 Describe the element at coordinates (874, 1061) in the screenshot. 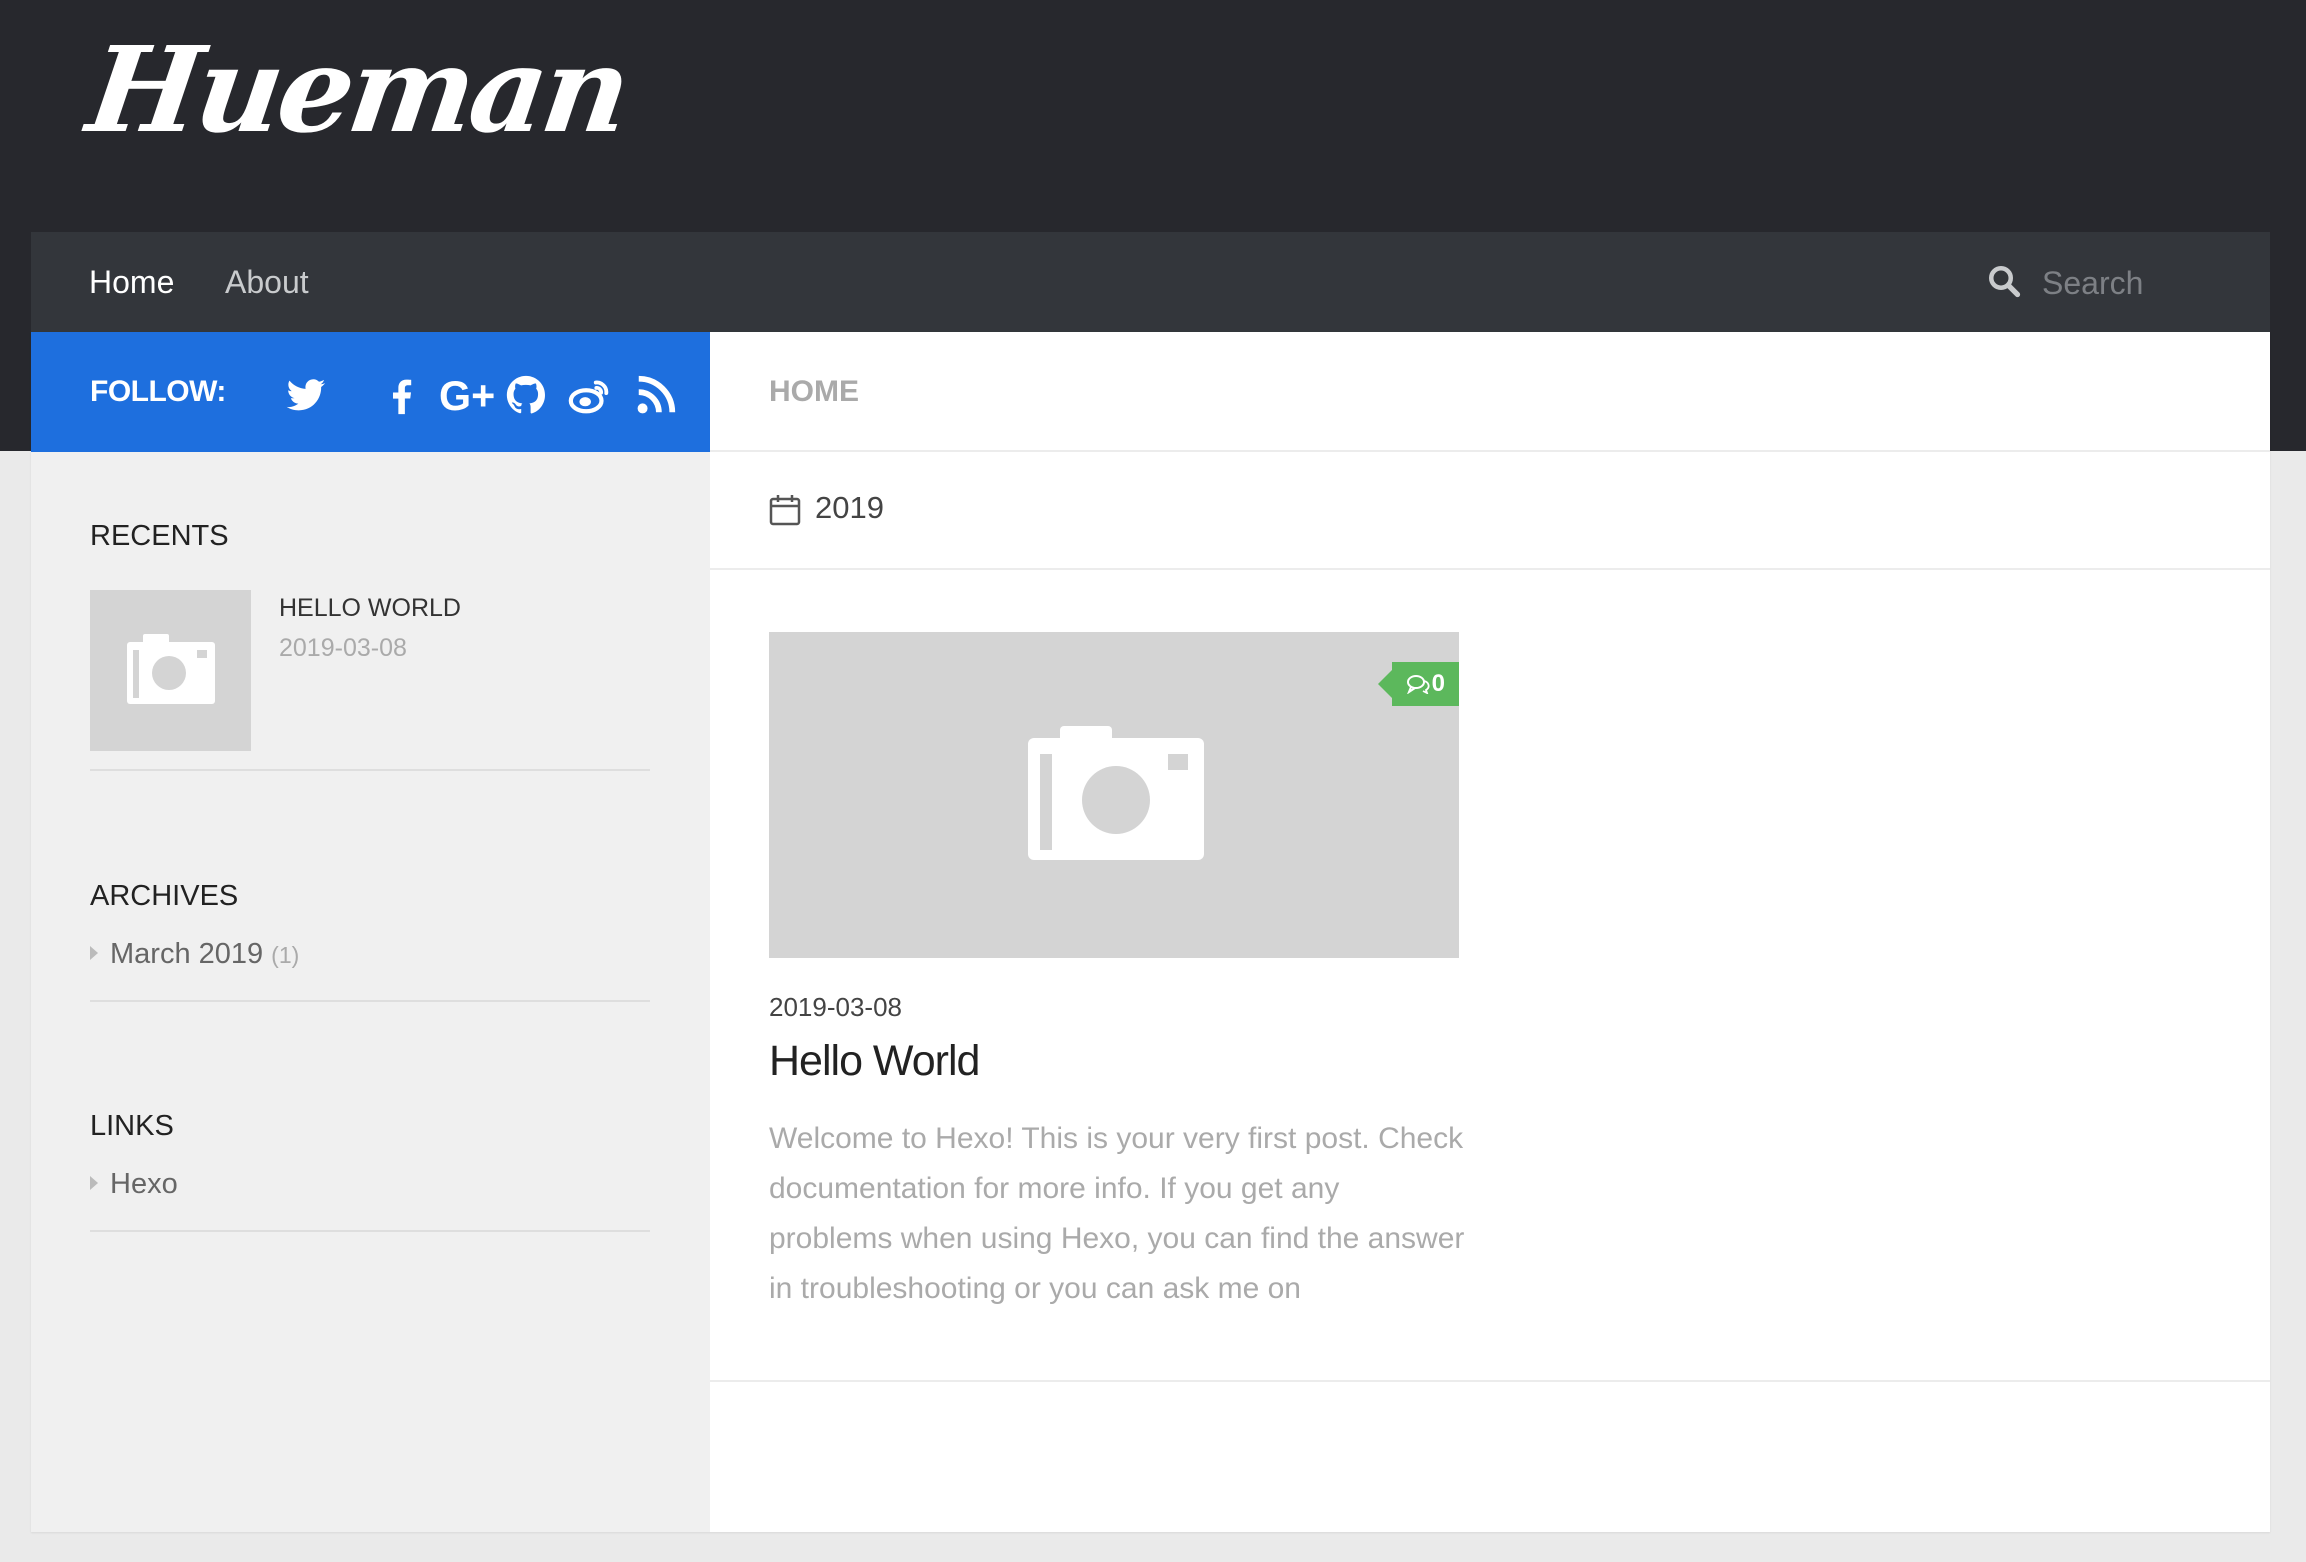

I see `post-title: Hello World` at that location.